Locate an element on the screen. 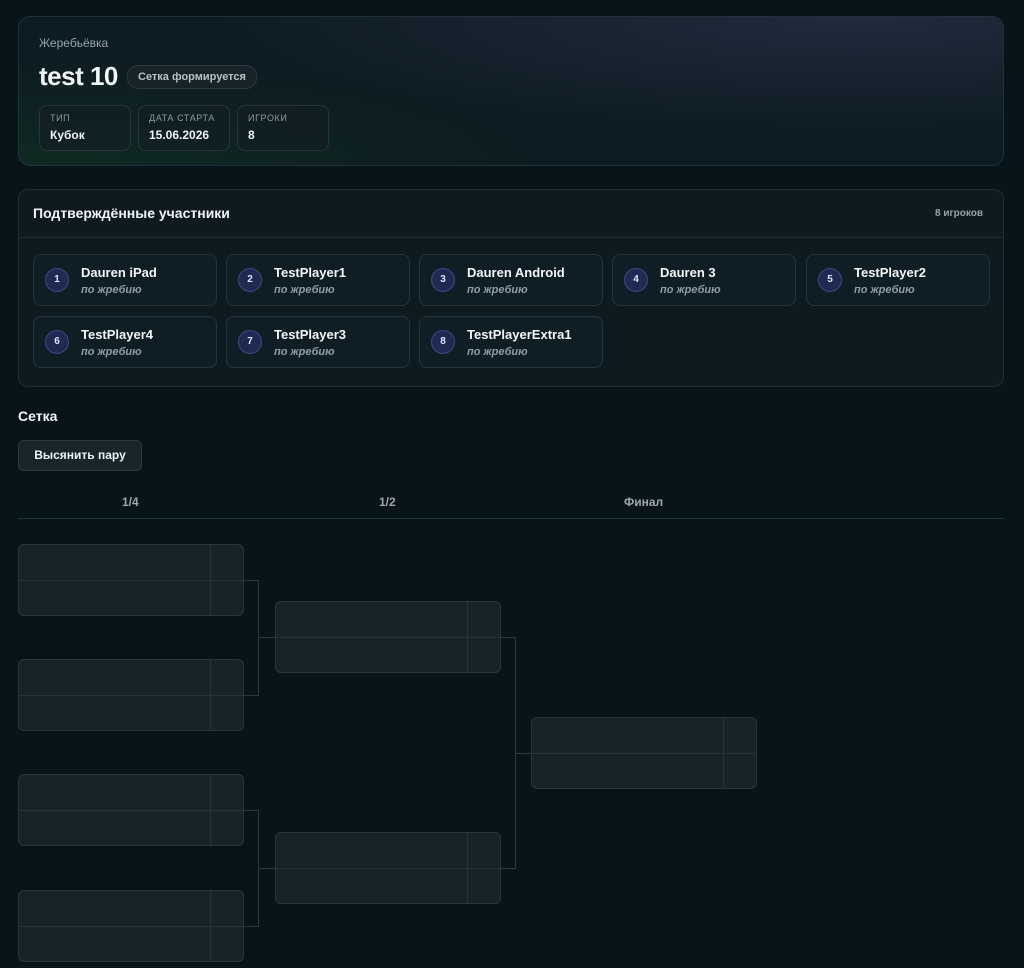 This screenshot has width=1024, height=968. participant-card: 3 Dauren Android по жребию is located at coordinates (511, 280).